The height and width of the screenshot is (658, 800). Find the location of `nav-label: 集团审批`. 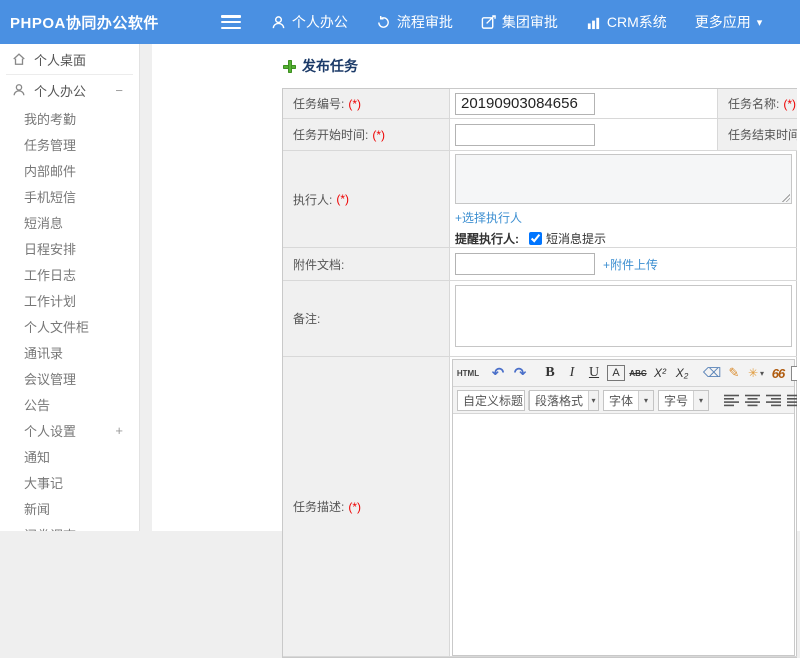

nav-label: 集团审批 is located at coordinates (529, 22).